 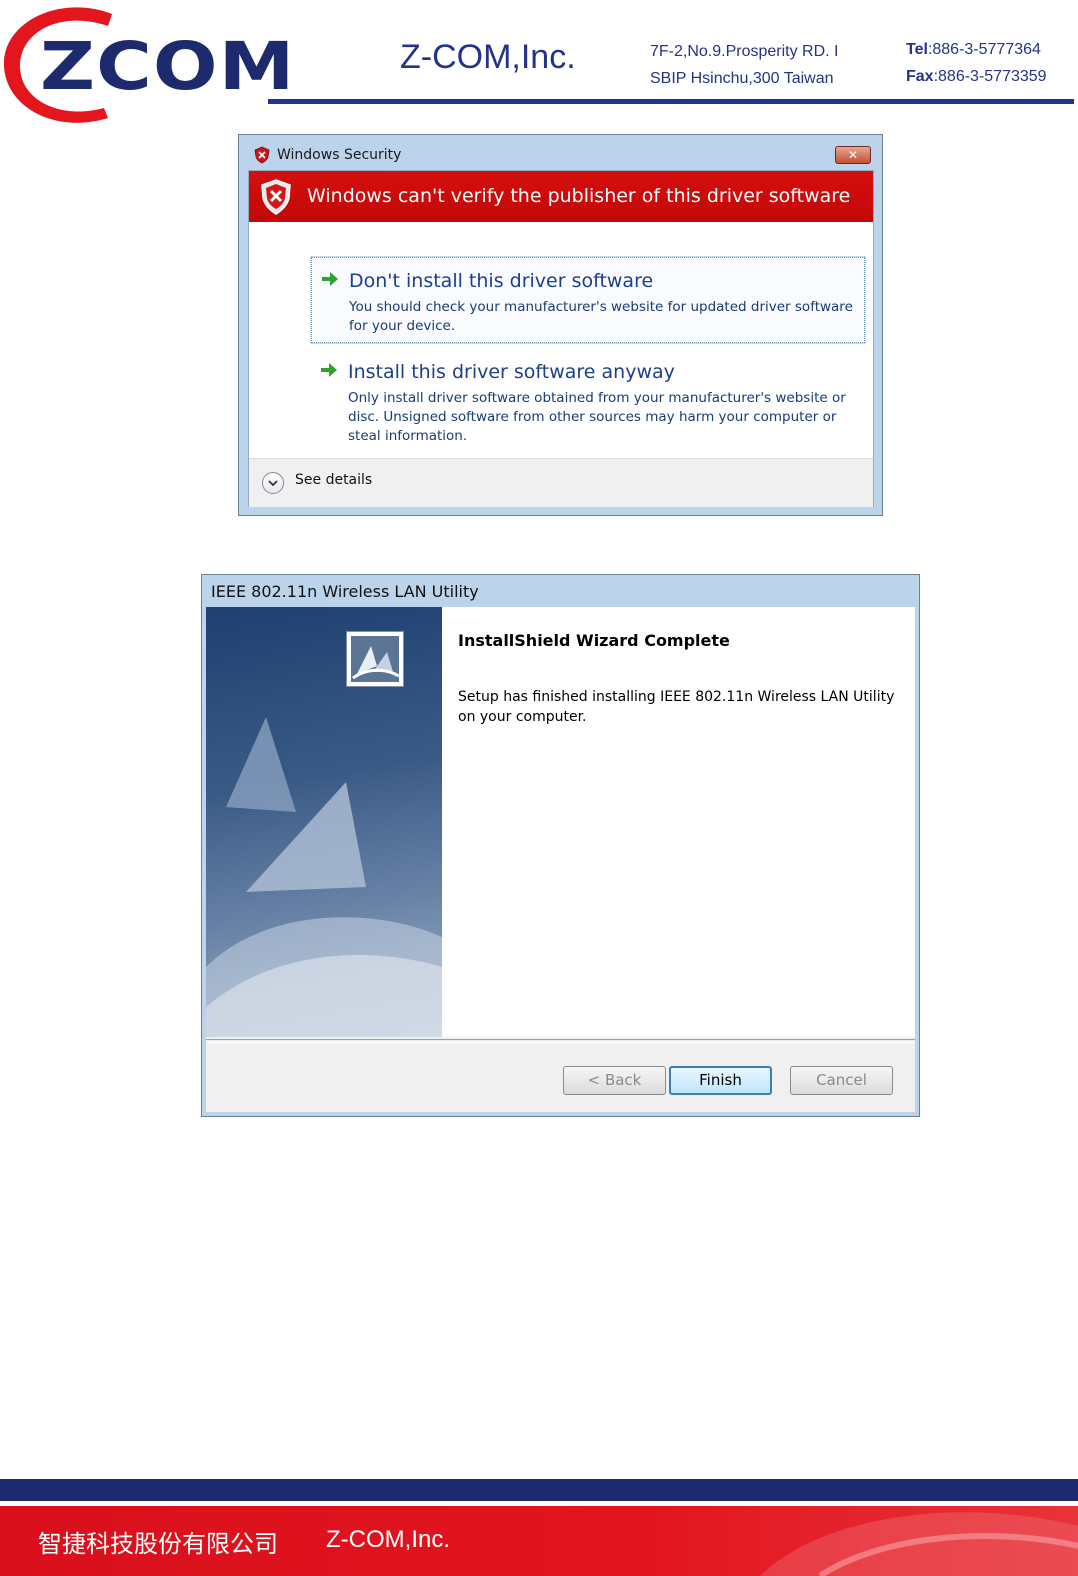 I want to click on security-shield-icon, so click(x=262, y=155).